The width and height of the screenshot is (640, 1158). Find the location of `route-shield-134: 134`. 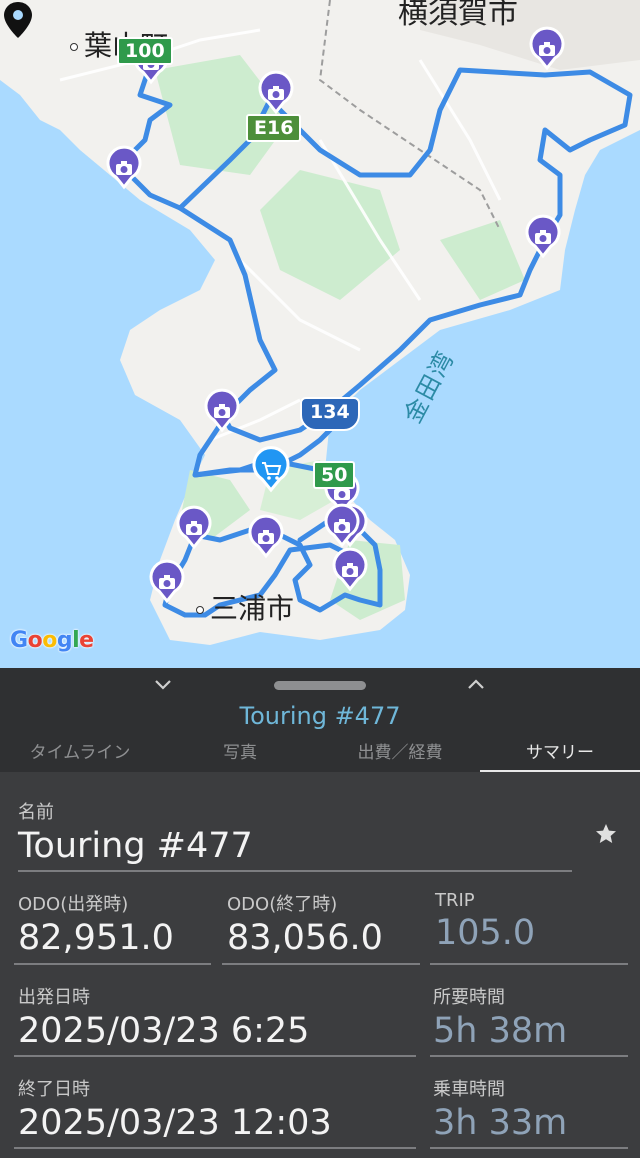

route-shield-134: 134 is located at coordinates (330, 414).